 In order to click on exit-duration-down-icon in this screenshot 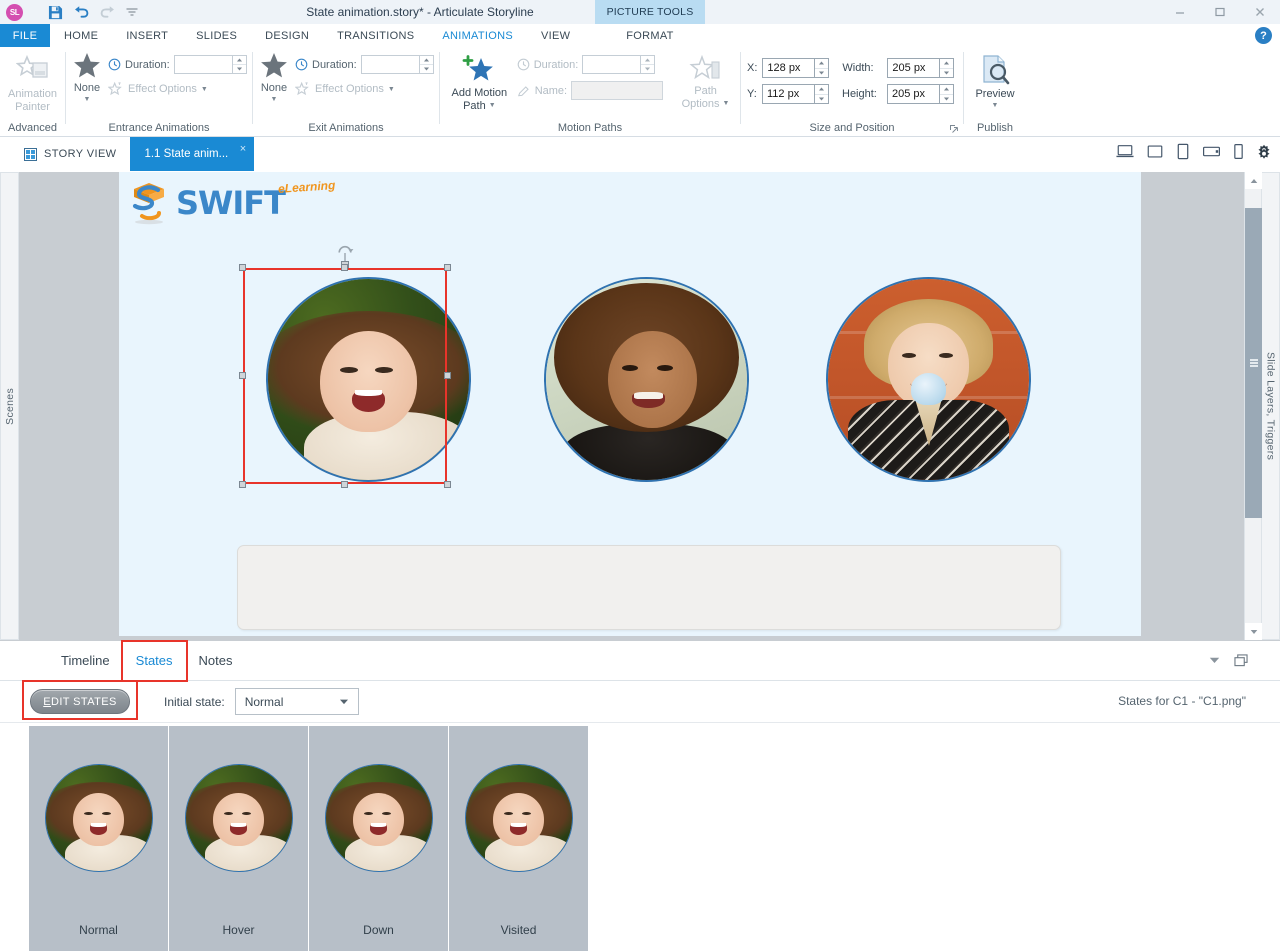, I will do `click(426, 69)`.